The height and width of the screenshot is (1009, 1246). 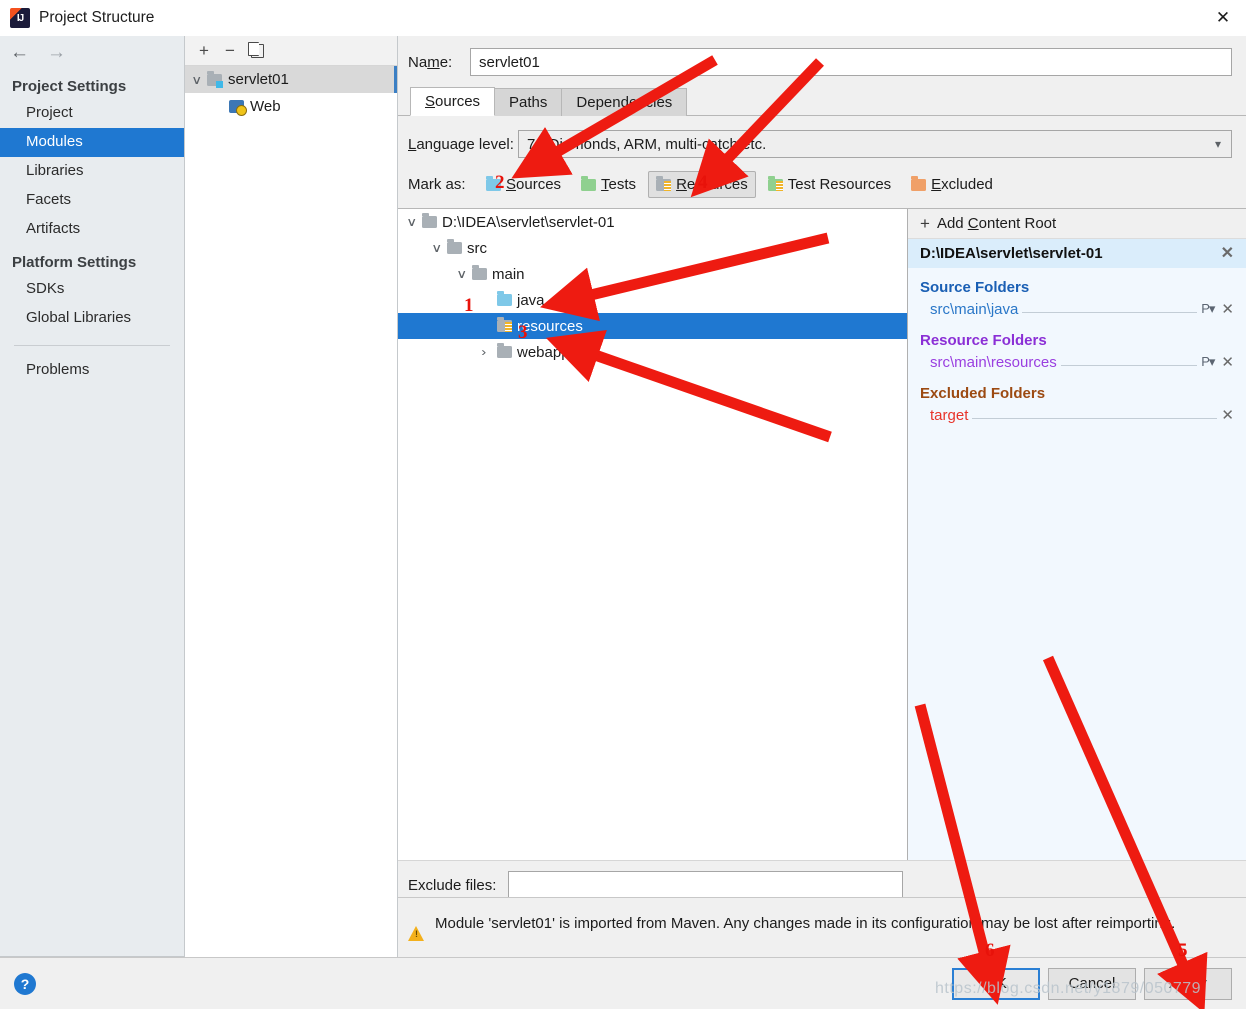 I want to click on module-name-input, so click(x=851, y=62).